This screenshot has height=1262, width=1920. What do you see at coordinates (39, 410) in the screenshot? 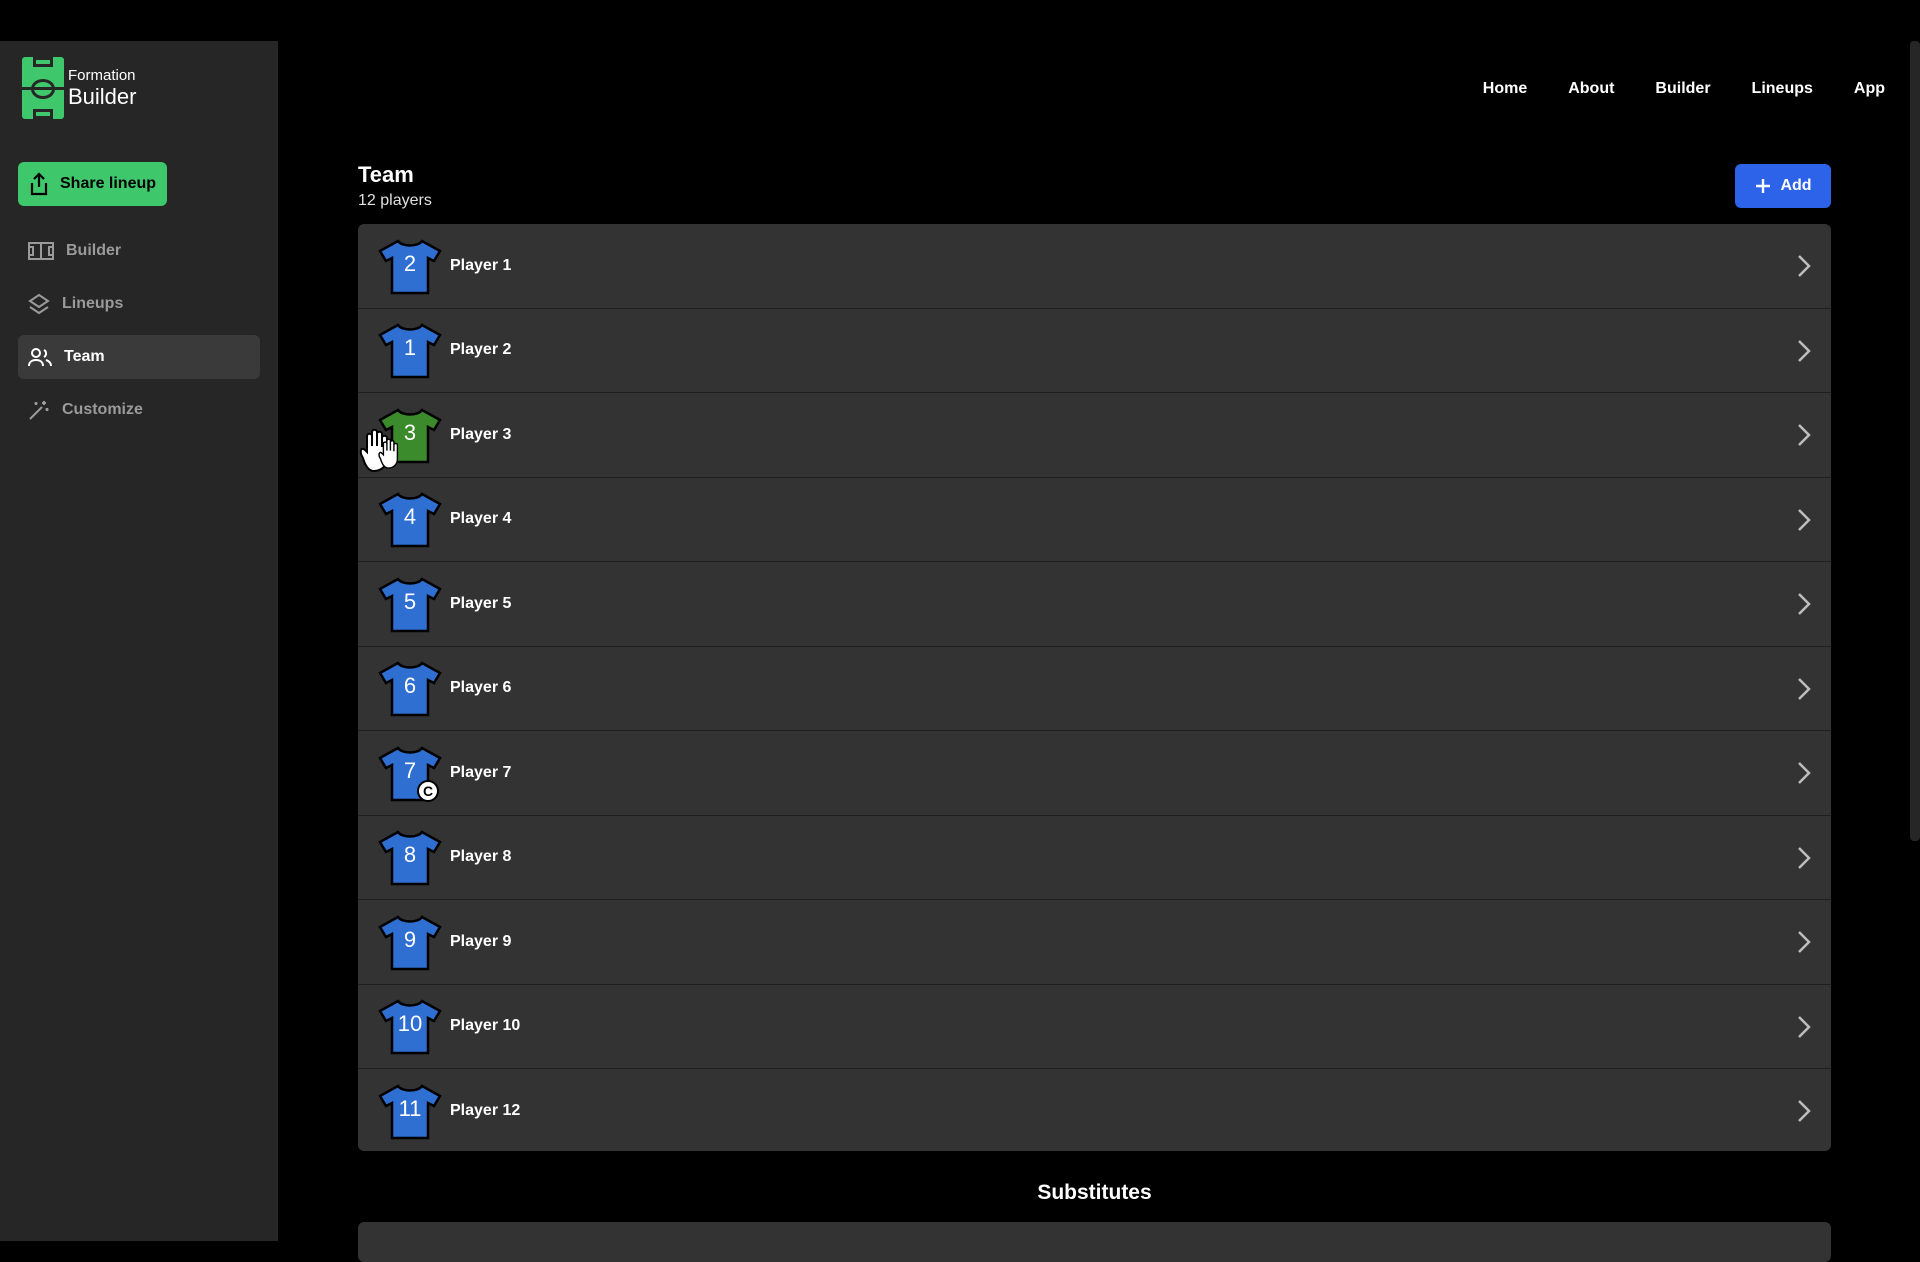
I see `magic-wand-icon` at bounding box center [39, 410].